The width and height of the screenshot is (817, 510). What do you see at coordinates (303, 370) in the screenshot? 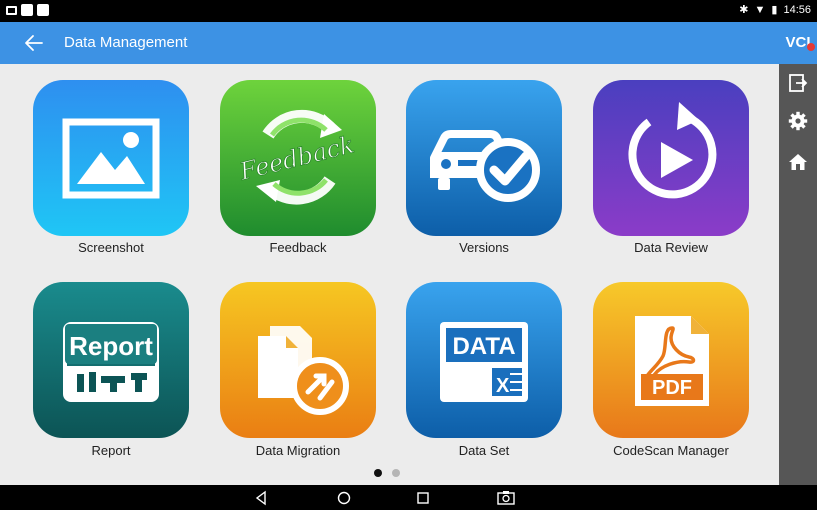
I see `migration-icon` at bounding box center [303, 370].